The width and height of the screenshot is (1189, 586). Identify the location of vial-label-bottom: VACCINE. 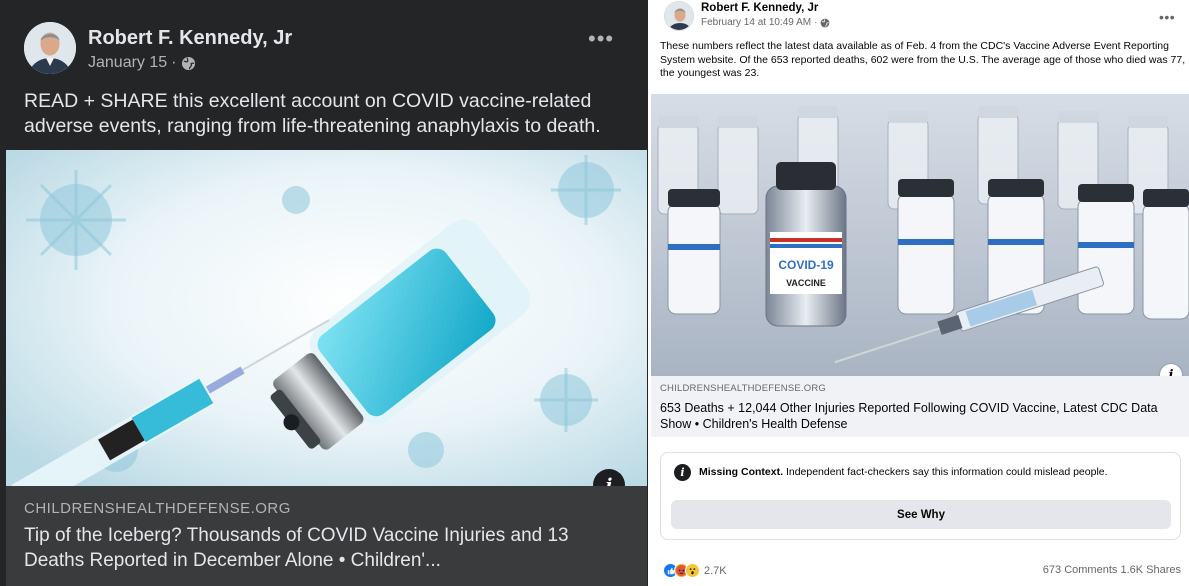
(806, 283).